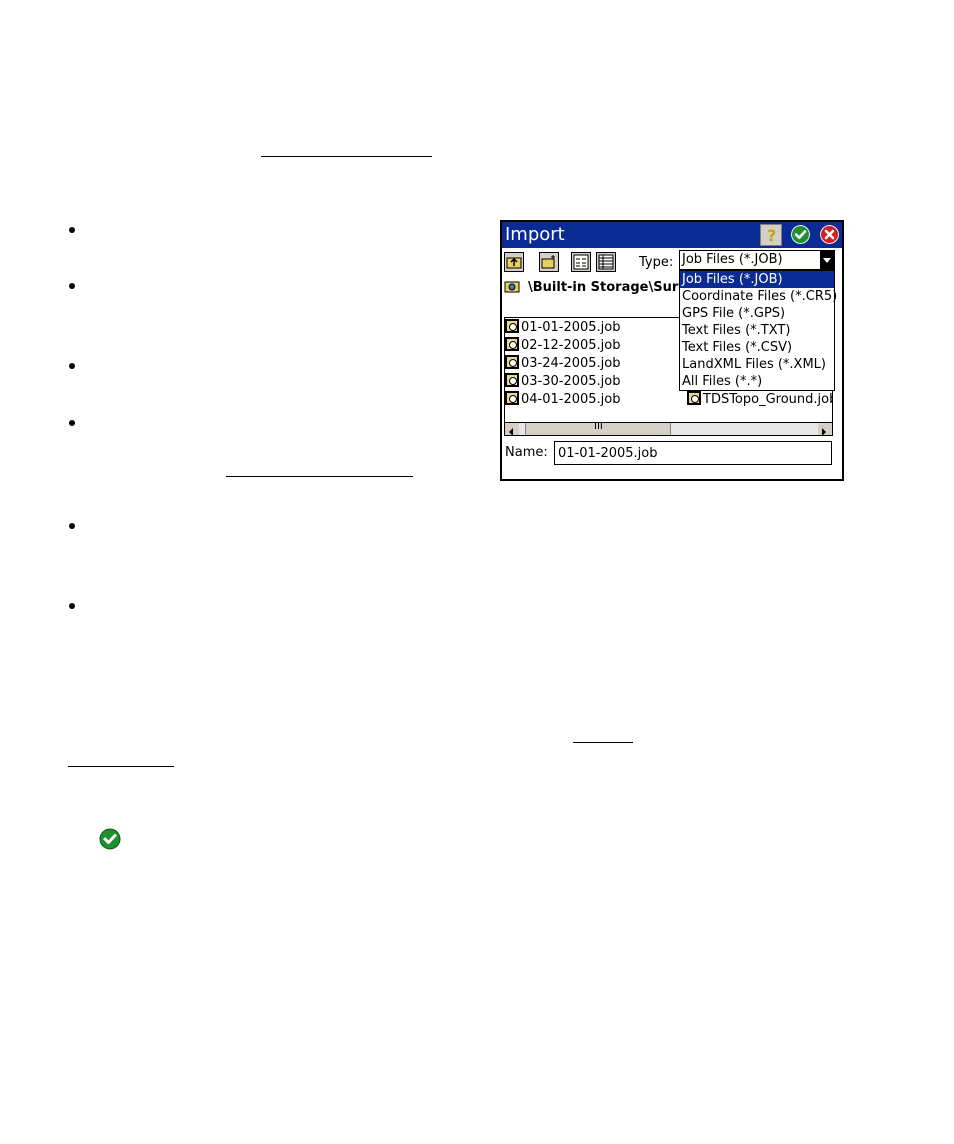 Image resolution: width=954 pixels, height=1144 pixels. Describe the element at coordinates (827, 260) in the screenshot. I see `chevron-down-icon` at that location.